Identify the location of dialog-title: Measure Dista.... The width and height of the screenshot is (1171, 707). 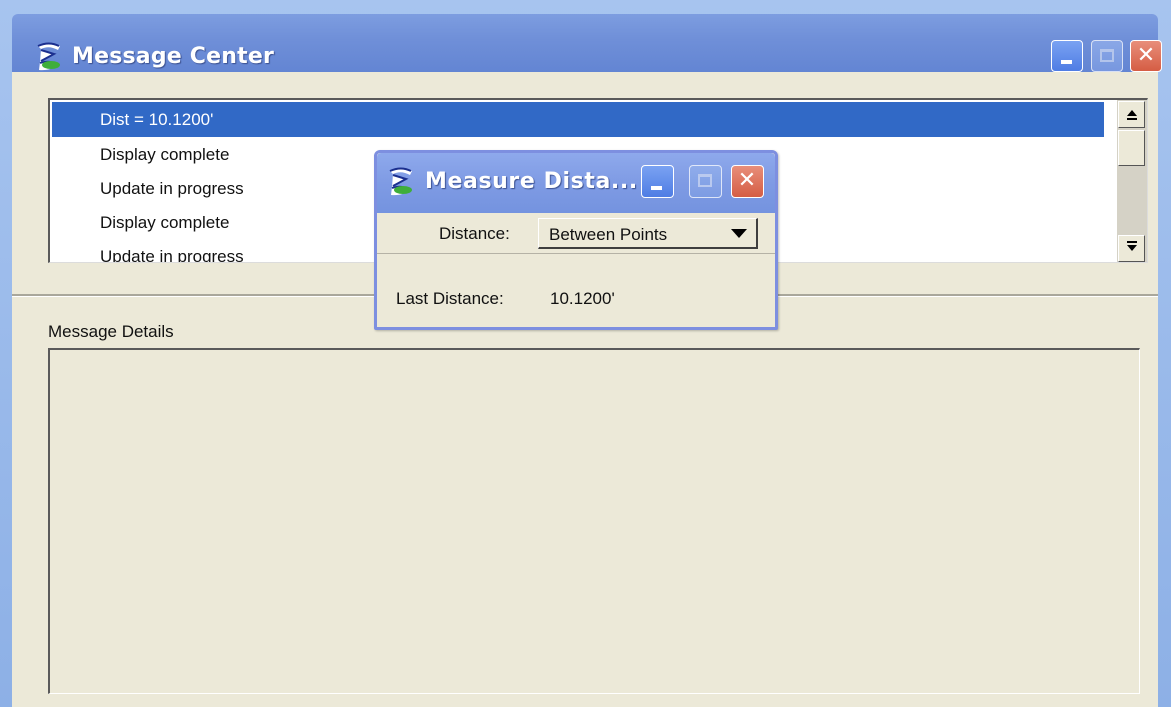
(531, 181).